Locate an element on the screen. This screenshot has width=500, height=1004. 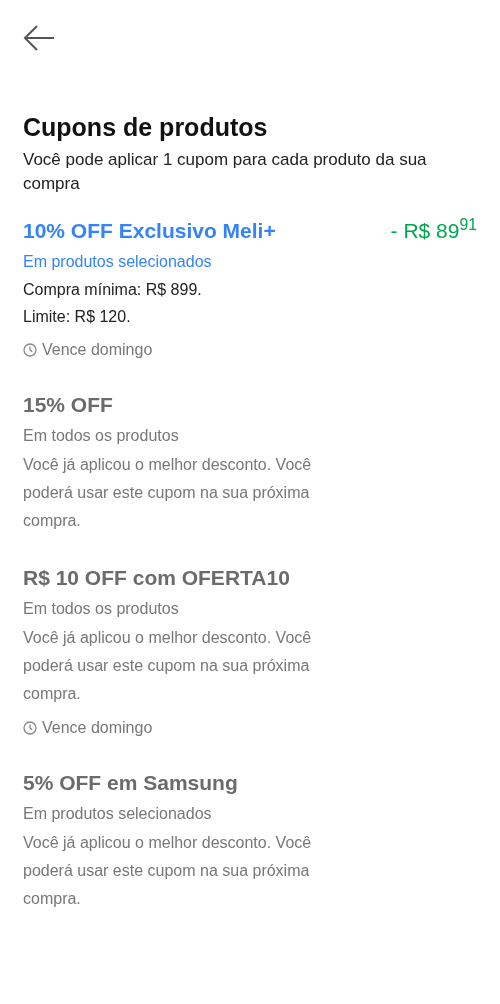
discount-amount: - R$ 89$^{91}$ is located at coordinates (433, 229).